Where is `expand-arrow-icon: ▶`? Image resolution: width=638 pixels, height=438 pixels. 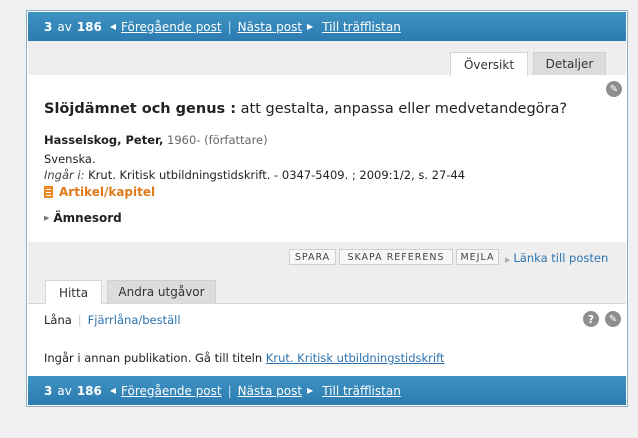 expand-arrow-icon: ▶ is located at coordinates (47, 218).